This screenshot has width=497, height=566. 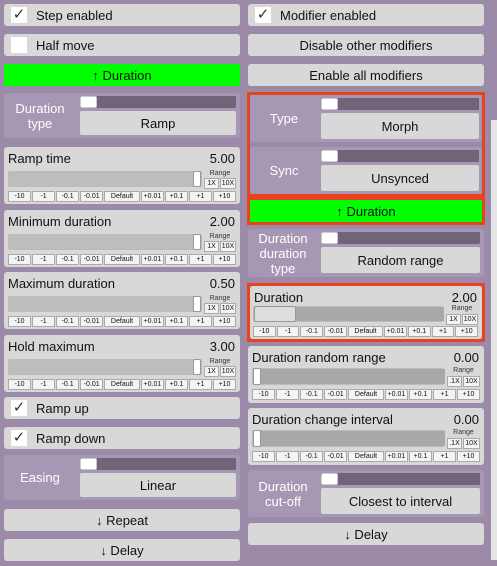 I want to click on duration-type-value: Ramp, so click(x=158, y=123).